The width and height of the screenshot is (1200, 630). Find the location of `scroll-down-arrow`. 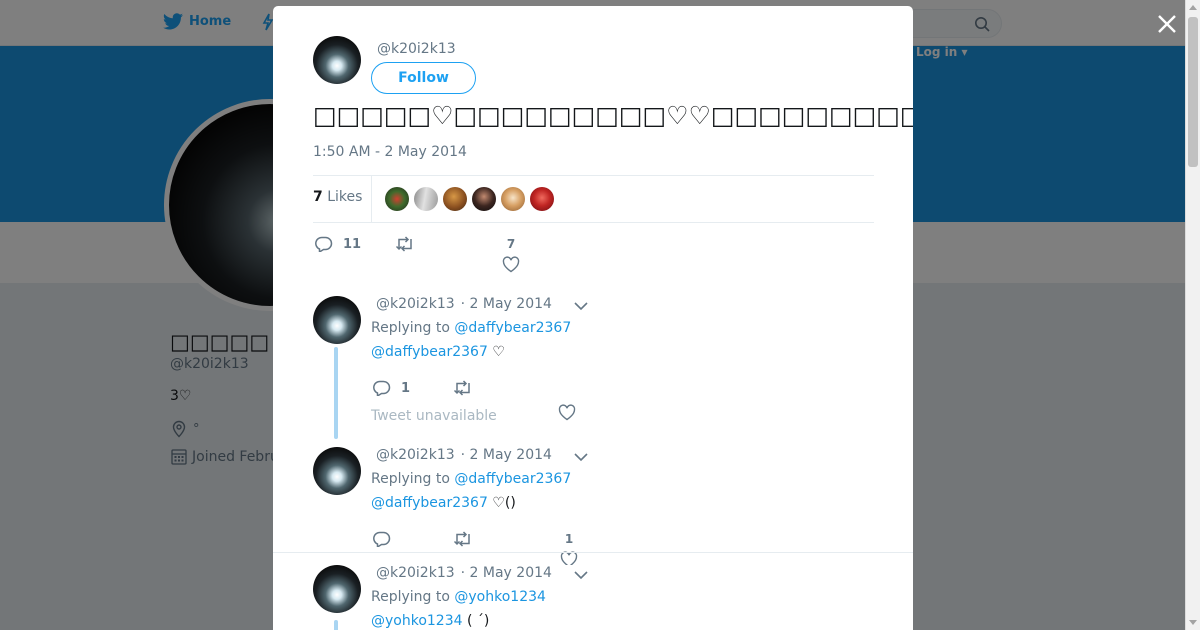

scroll-down-arrow is located at coordinates (1193, 622).